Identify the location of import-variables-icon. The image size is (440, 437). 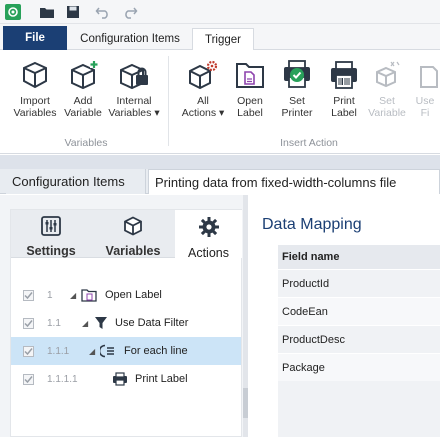
(35, 75).